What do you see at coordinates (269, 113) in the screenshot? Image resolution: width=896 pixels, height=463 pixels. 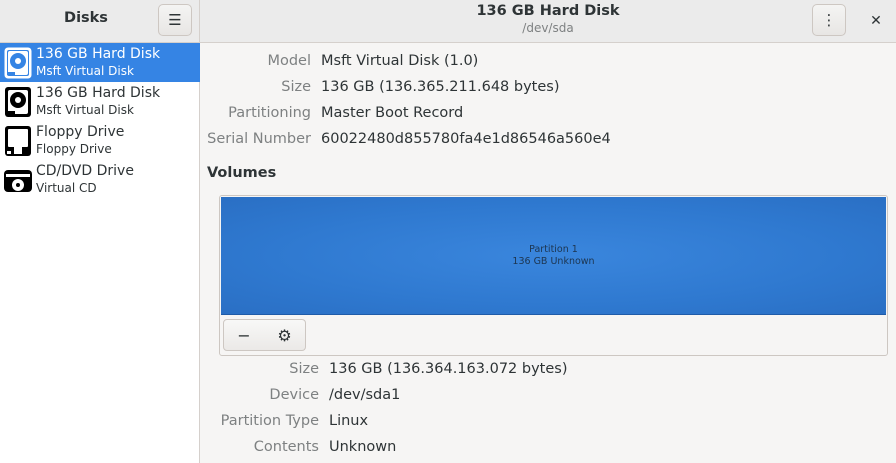 I see `partitioning-label: Partitioning` at bounding box center [269, 113].